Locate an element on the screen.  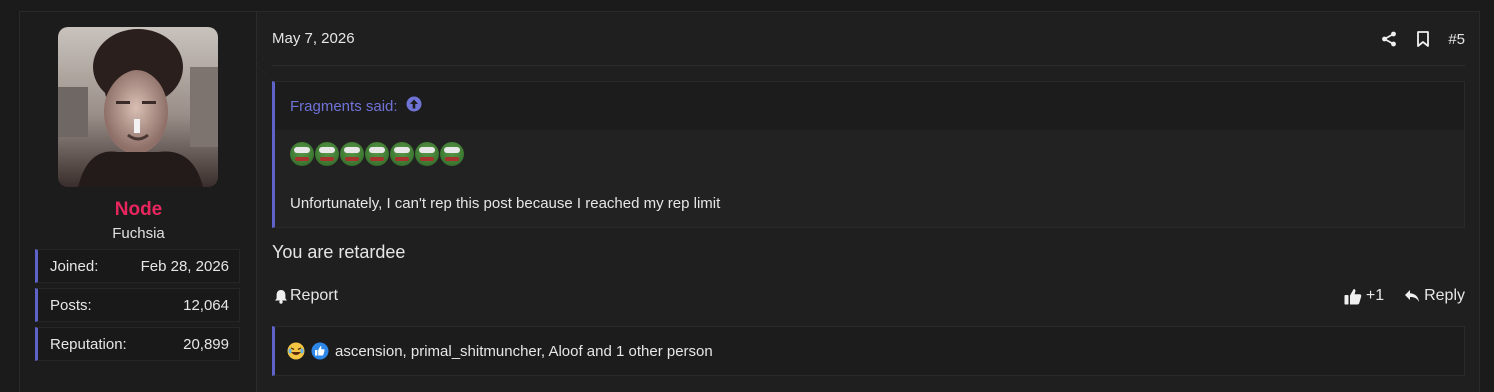
stat-label: Joined: is located at coordinates (74, 266).